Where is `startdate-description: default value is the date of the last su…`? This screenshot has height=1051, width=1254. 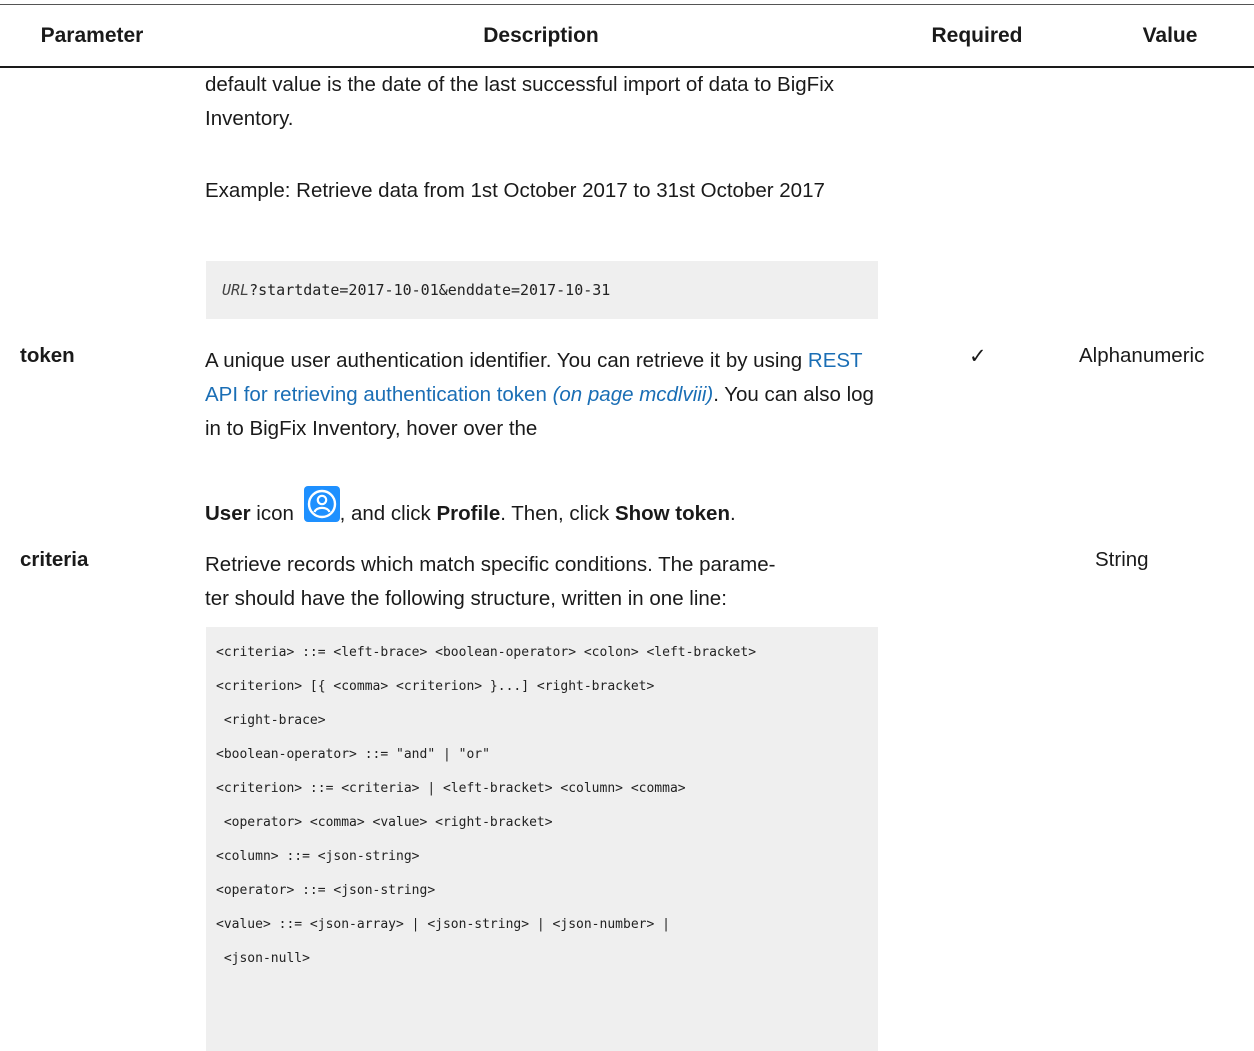 startdate-description: default value is the date of the last su… is located at coordinates (520, 101).